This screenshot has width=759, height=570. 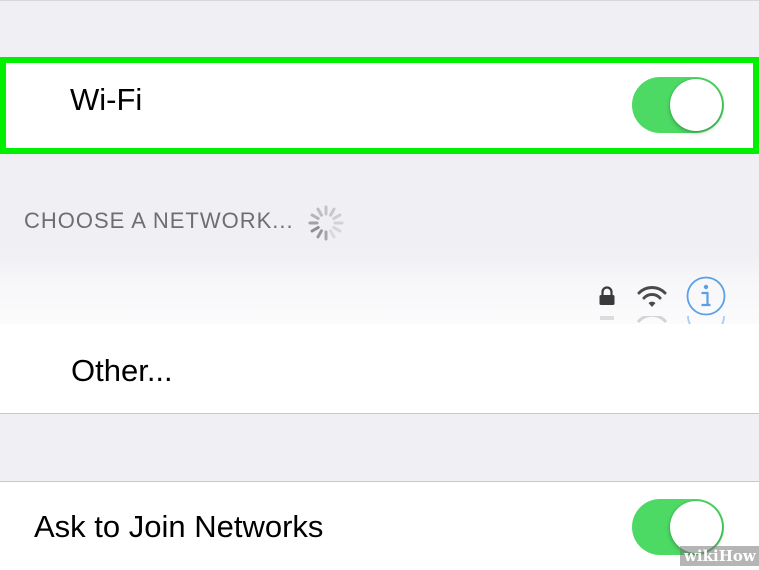 What do you see at coordinates (106, 99) in the screenshot?
I see `wifi-label: Wi-Fi` at bounding box center [106, 99].